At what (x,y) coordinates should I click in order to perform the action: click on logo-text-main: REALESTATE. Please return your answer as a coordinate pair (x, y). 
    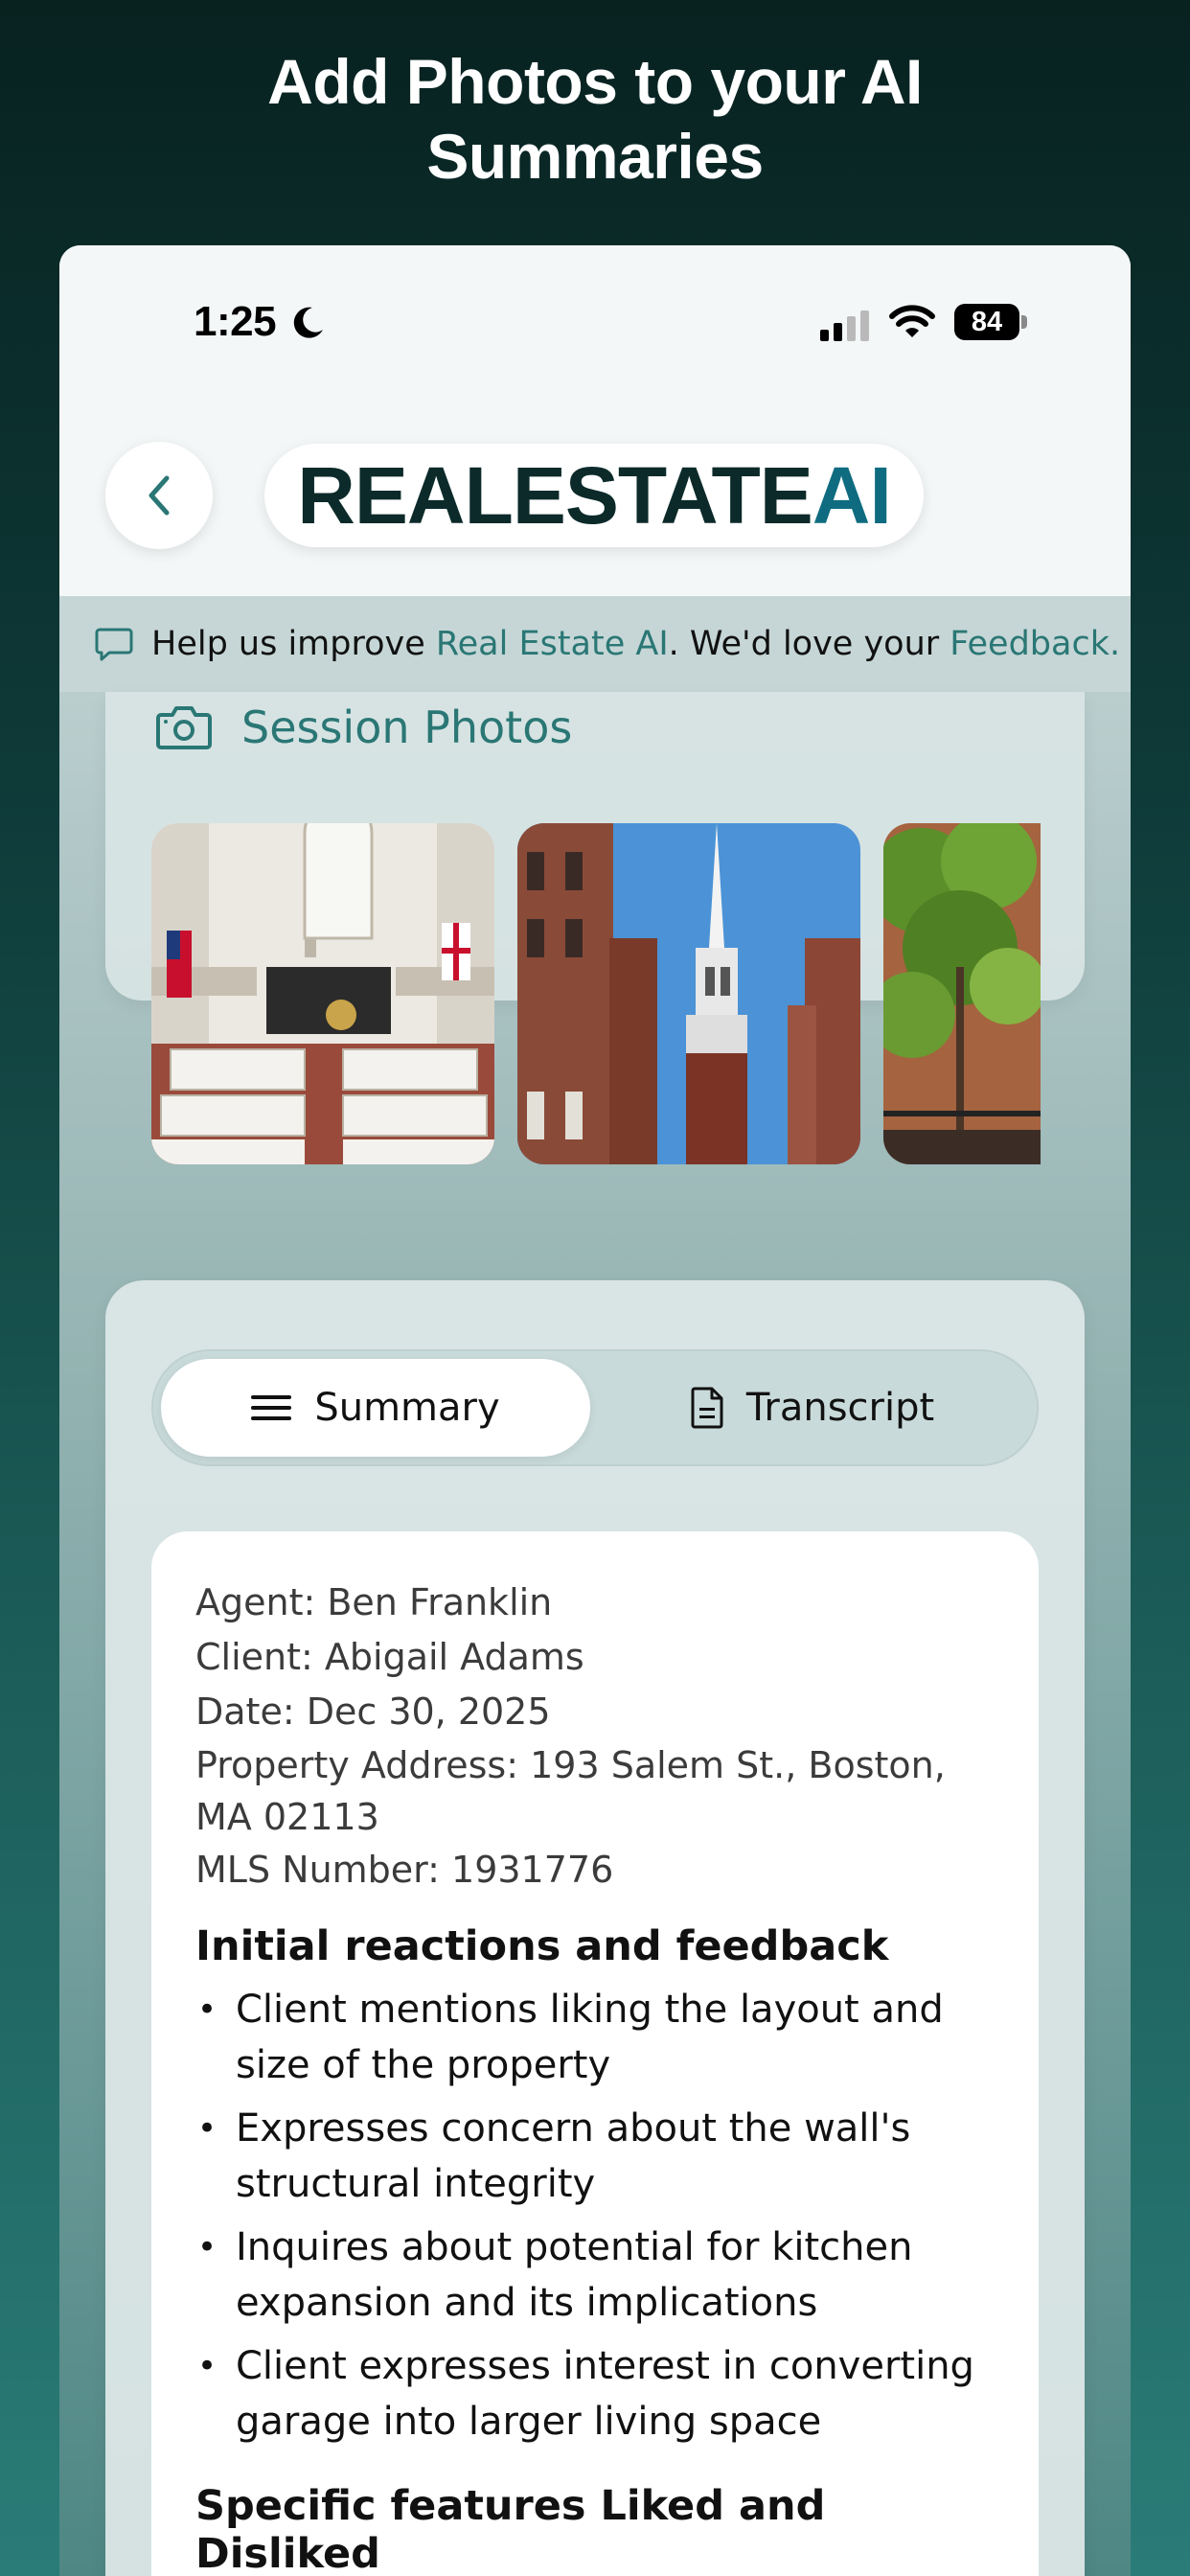
    Looking at the image, I should click on (555, 495).